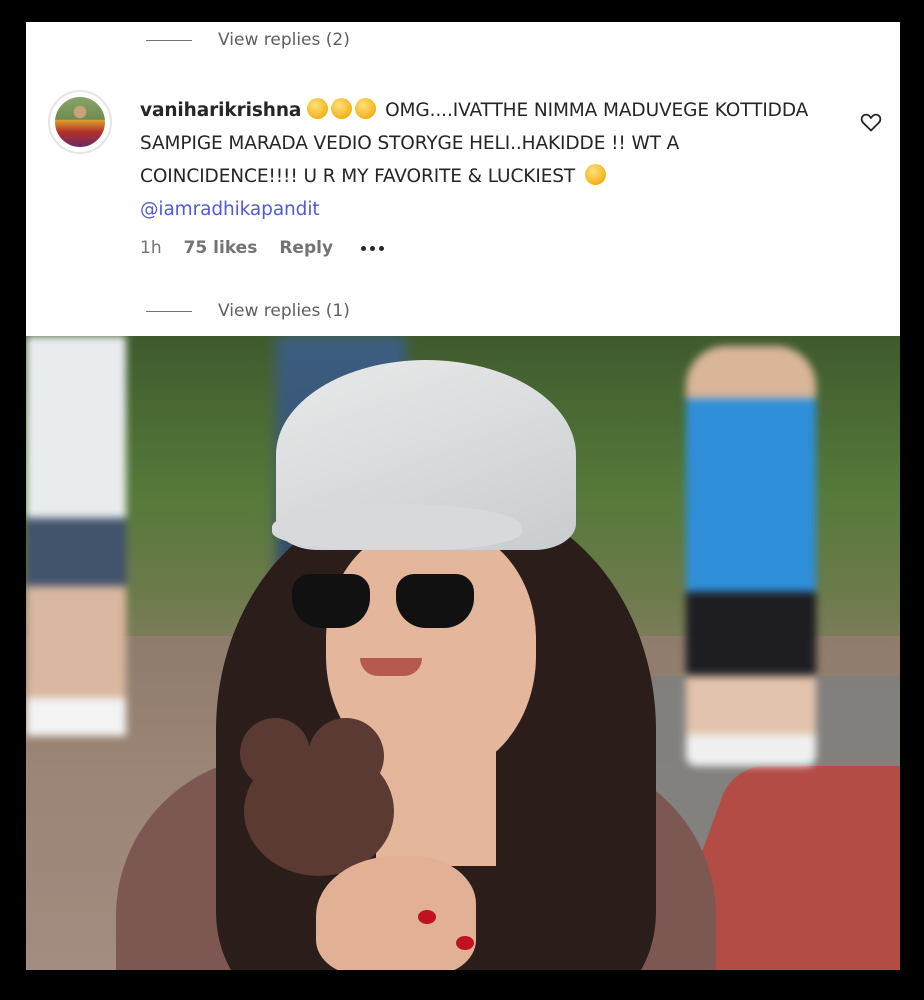 The image size is (924, 1000). What do you see at coordinates (373, 248) in the screenshot?
I see `more-options-icon` at bounding box center [373, 248].